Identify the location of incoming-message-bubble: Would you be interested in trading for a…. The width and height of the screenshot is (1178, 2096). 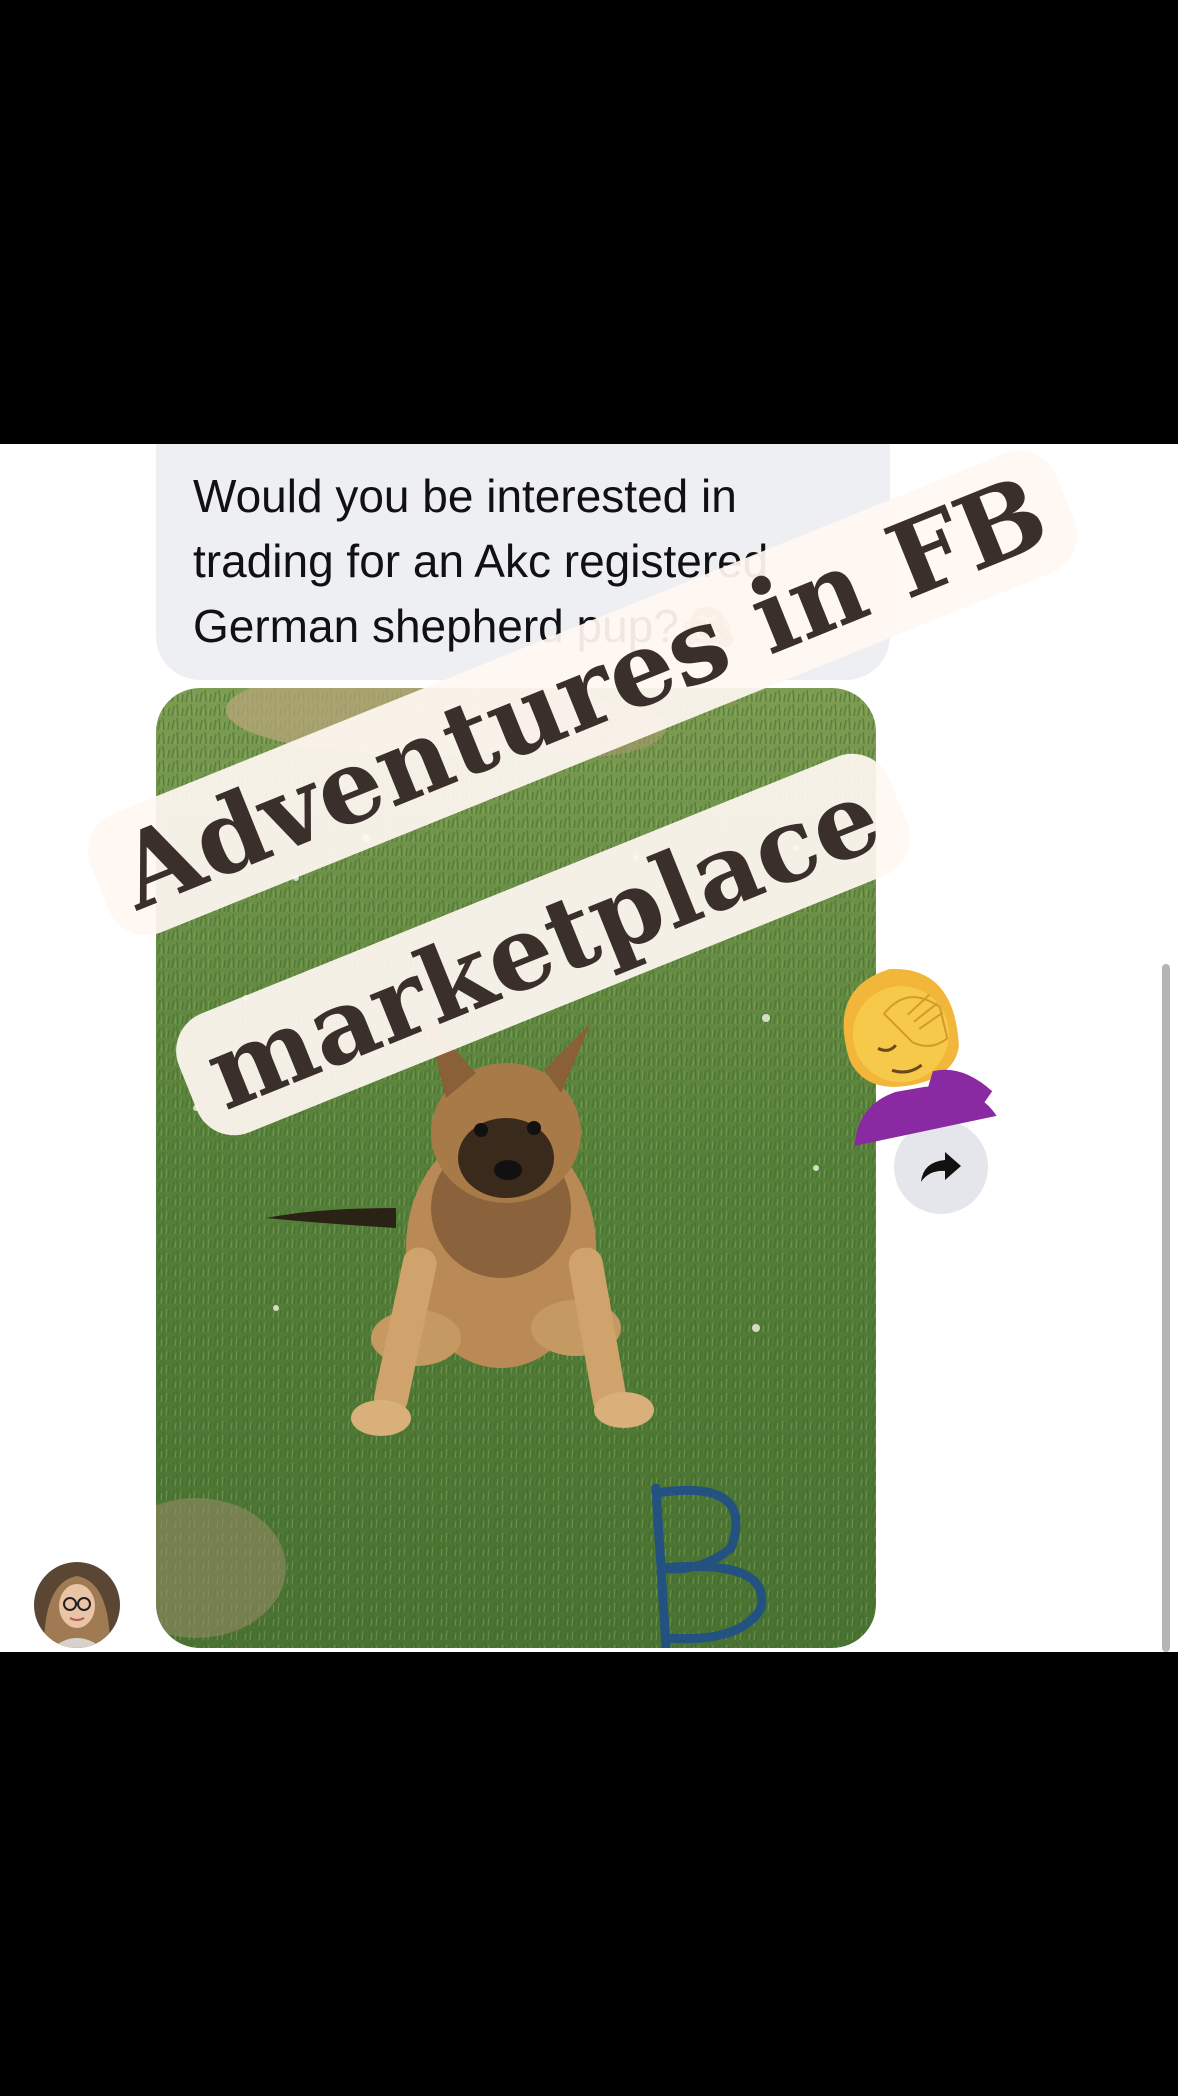
(523, 562).